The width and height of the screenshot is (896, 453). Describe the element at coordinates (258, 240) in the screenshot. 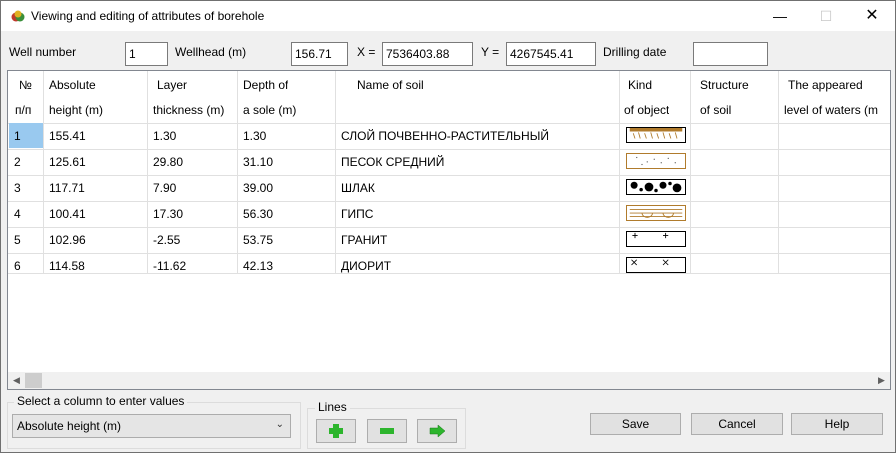

I see `depth-cell: 53.75` at that location.